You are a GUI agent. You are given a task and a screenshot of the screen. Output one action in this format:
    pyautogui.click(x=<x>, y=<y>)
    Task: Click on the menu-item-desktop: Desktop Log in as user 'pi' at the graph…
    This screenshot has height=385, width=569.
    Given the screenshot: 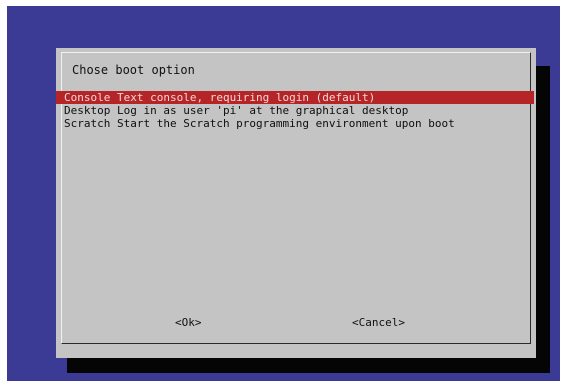 What is the action you would take?
    pyautogui.click(x=295, y=110)
    